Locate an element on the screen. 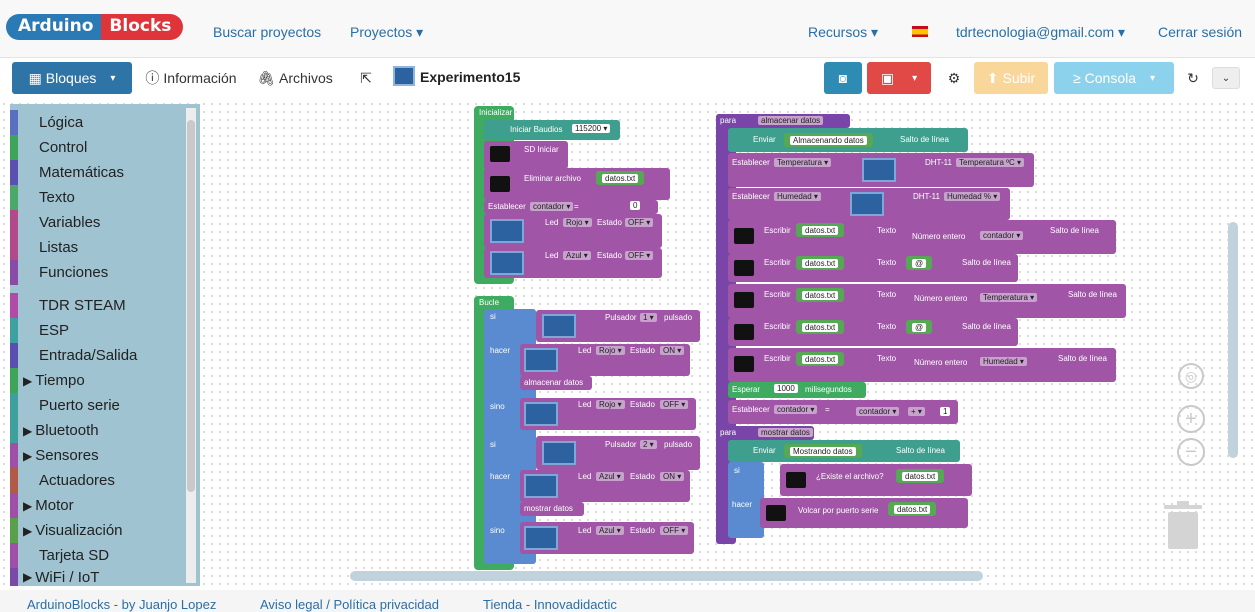  category-listas: Listas is located at coordinates (100, 247).